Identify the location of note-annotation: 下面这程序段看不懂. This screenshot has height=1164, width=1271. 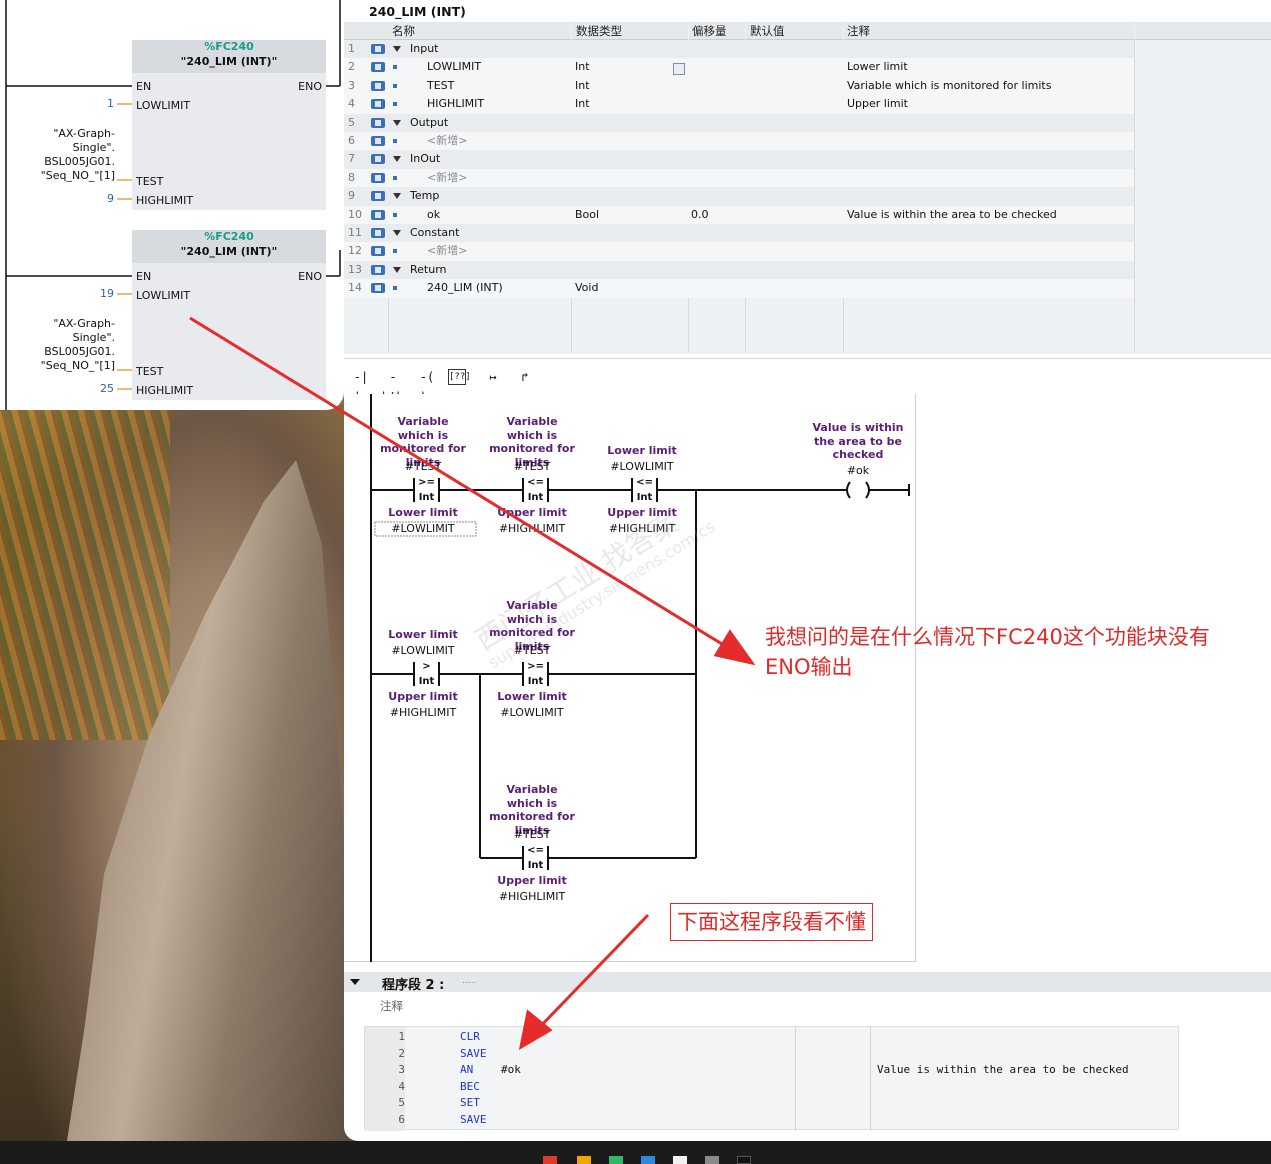
(771, 922).